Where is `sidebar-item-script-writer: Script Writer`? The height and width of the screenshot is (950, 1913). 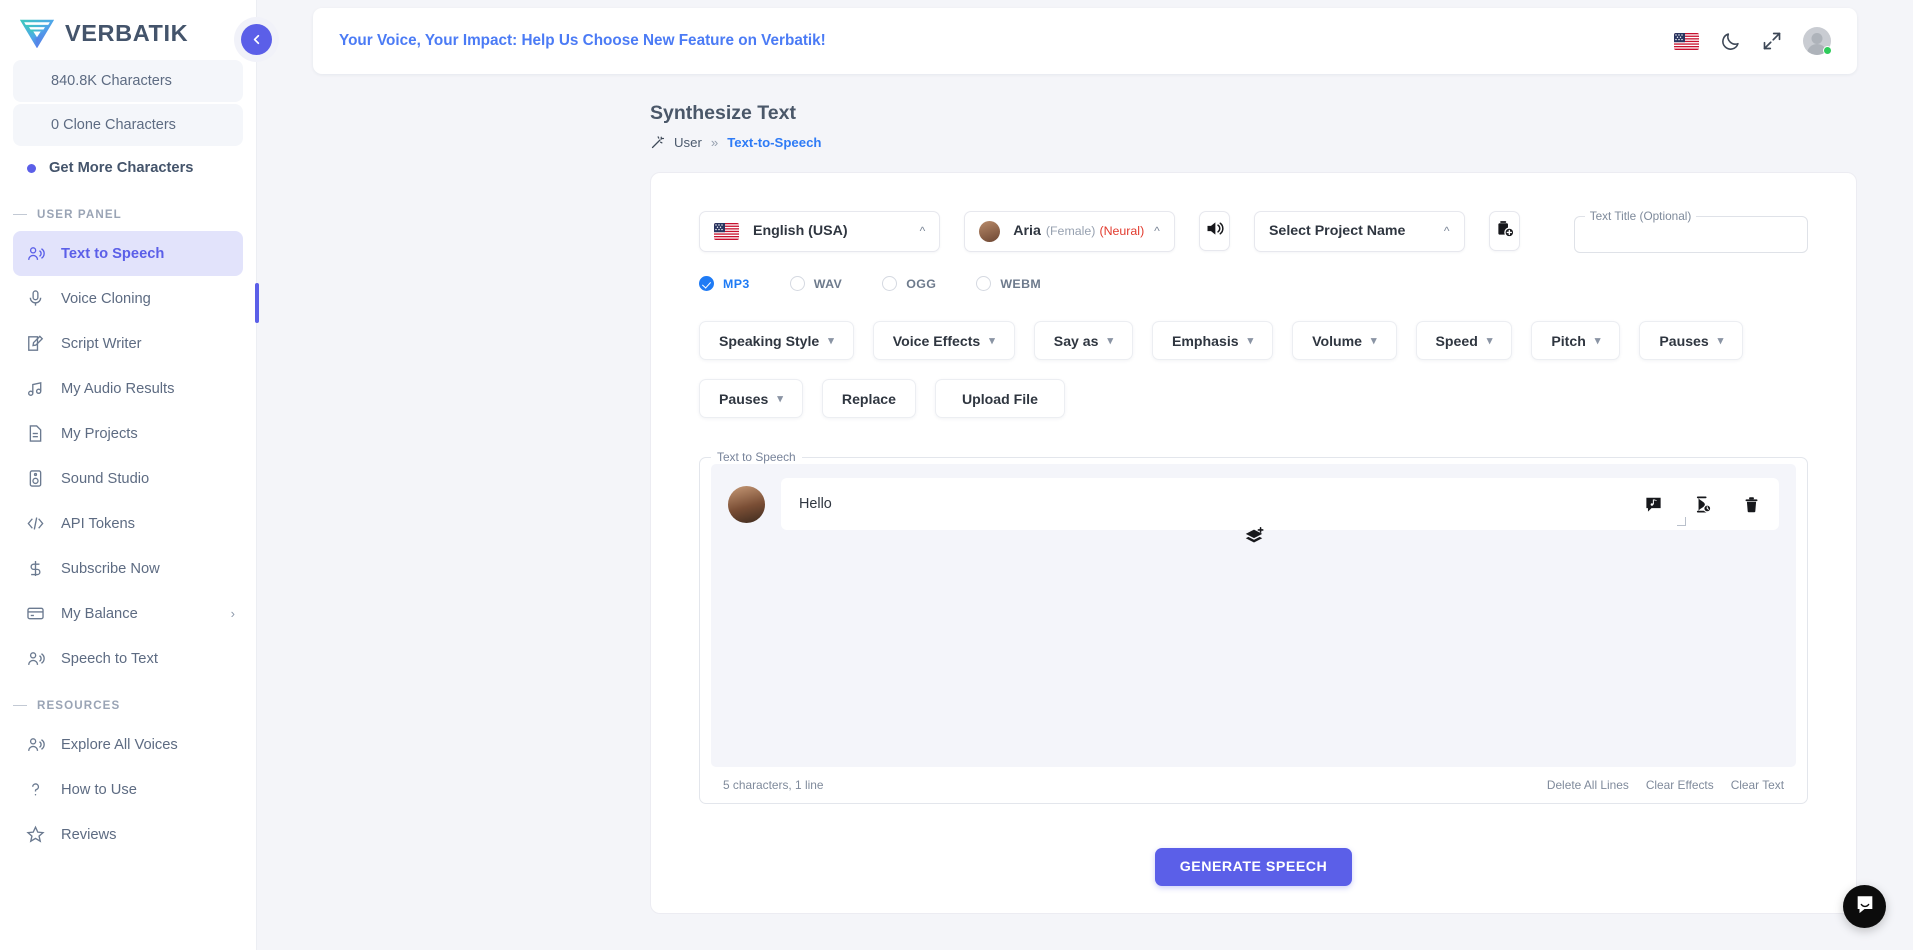
sidebar-item-script-writer: Script Writer is located at coordinates (128, 343).